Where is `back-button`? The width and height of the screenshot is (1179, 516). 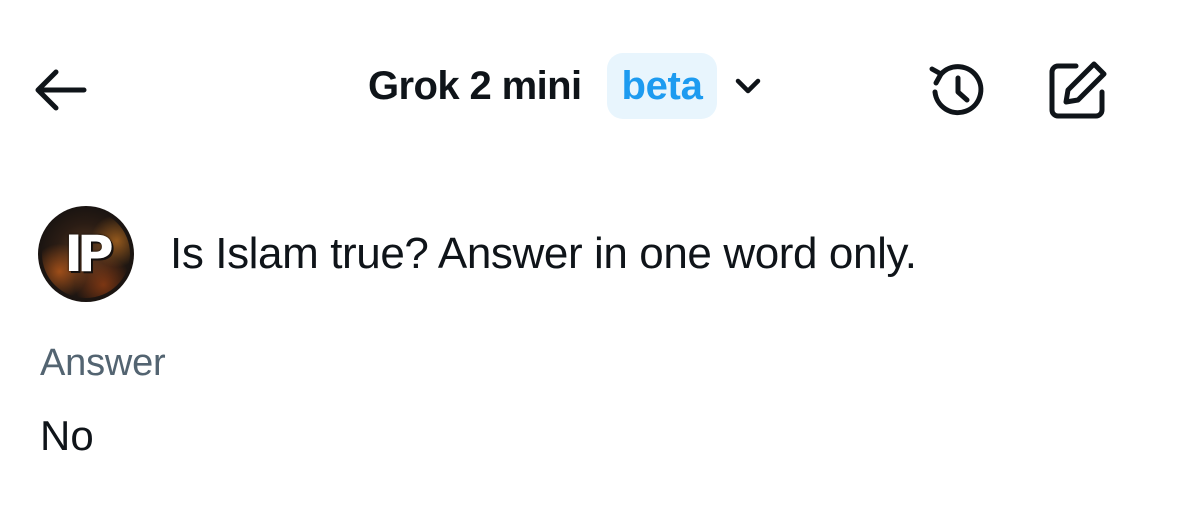
back-button is located at coordinates (60, 90).